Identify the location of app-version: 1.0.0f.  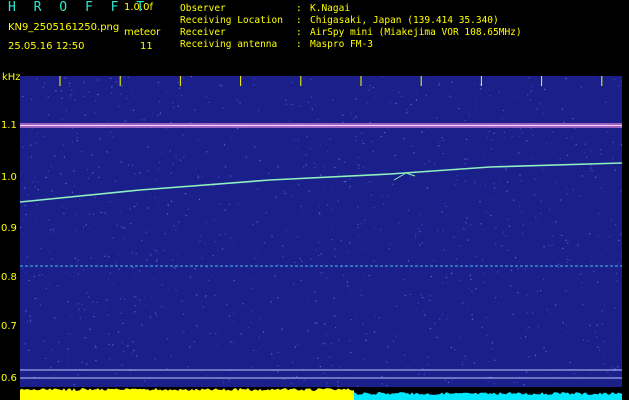
(138, 7).